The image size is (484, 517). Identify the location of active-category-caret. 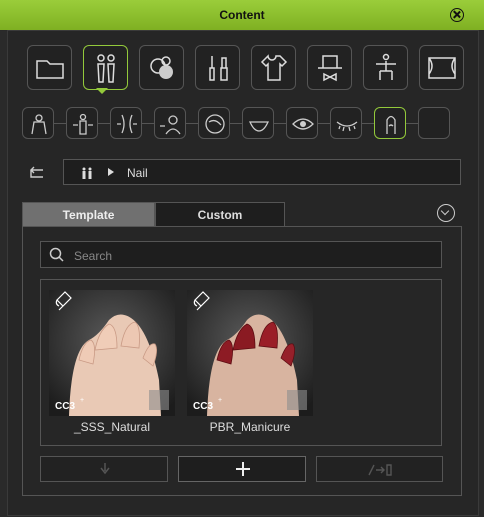
(102, 91).